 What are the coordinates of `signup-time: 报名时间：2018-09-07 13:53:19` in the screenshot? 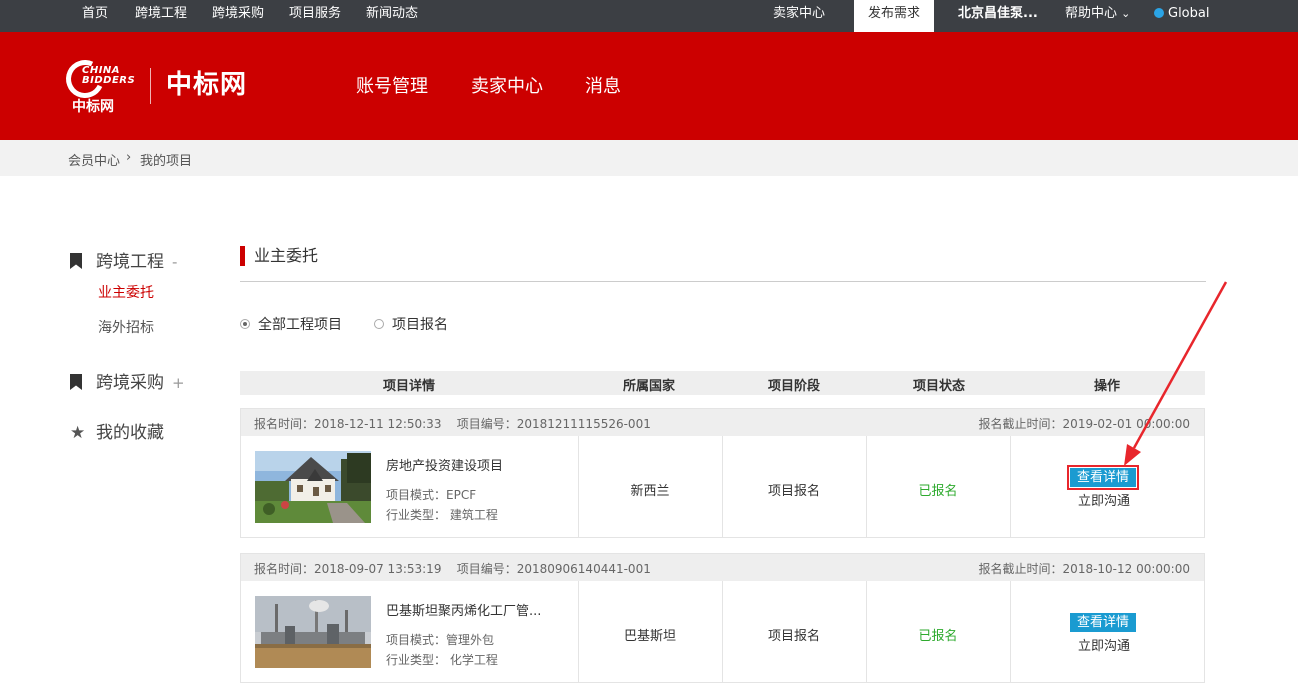 It's located at (348, 569).